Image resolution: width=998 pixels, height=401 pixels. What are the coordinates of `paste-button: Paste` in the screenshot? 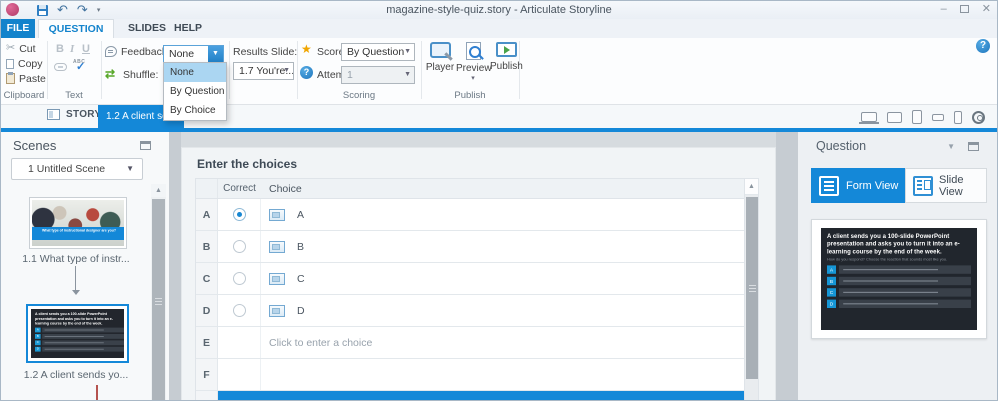 It's located at (26, 78).